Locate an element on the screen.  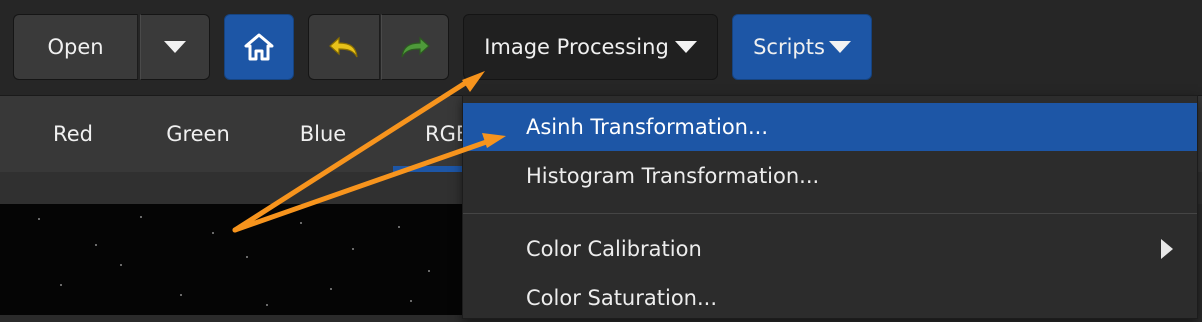
open-dropdown-button is located at coordinates (175, 47).